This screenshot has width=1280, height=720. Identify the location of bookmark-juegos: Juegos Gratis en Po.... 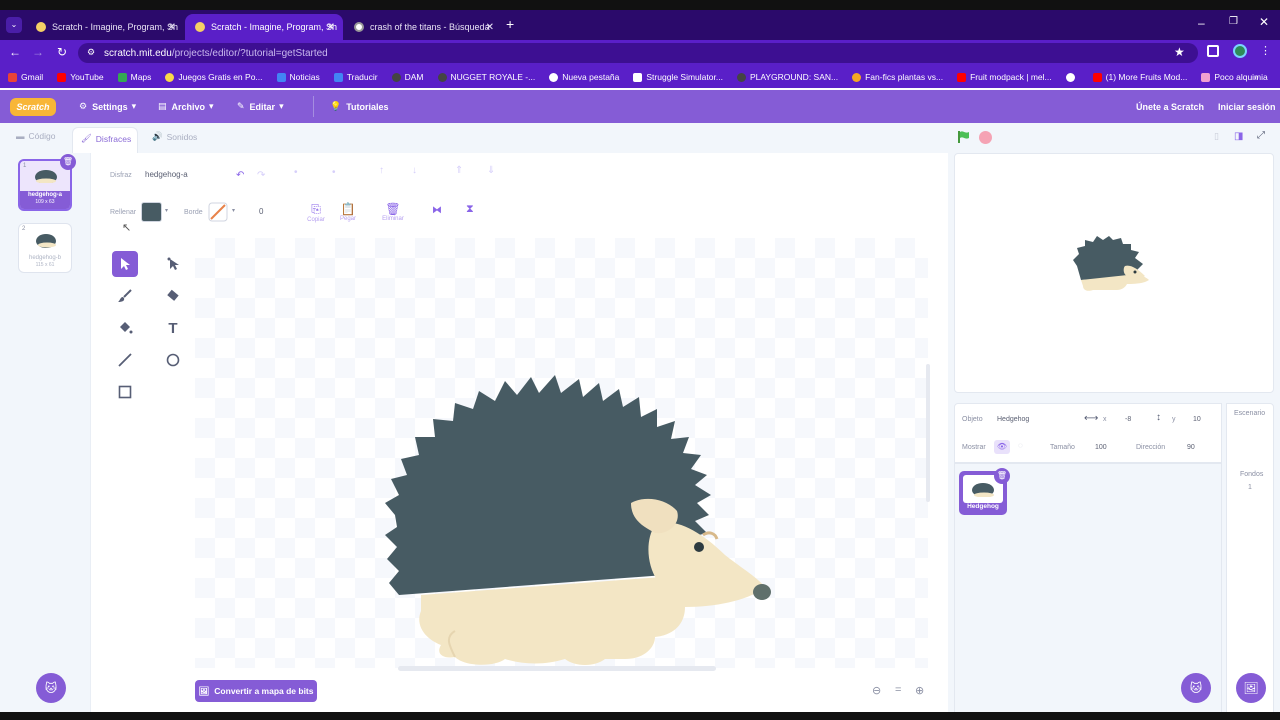
(214, 77).